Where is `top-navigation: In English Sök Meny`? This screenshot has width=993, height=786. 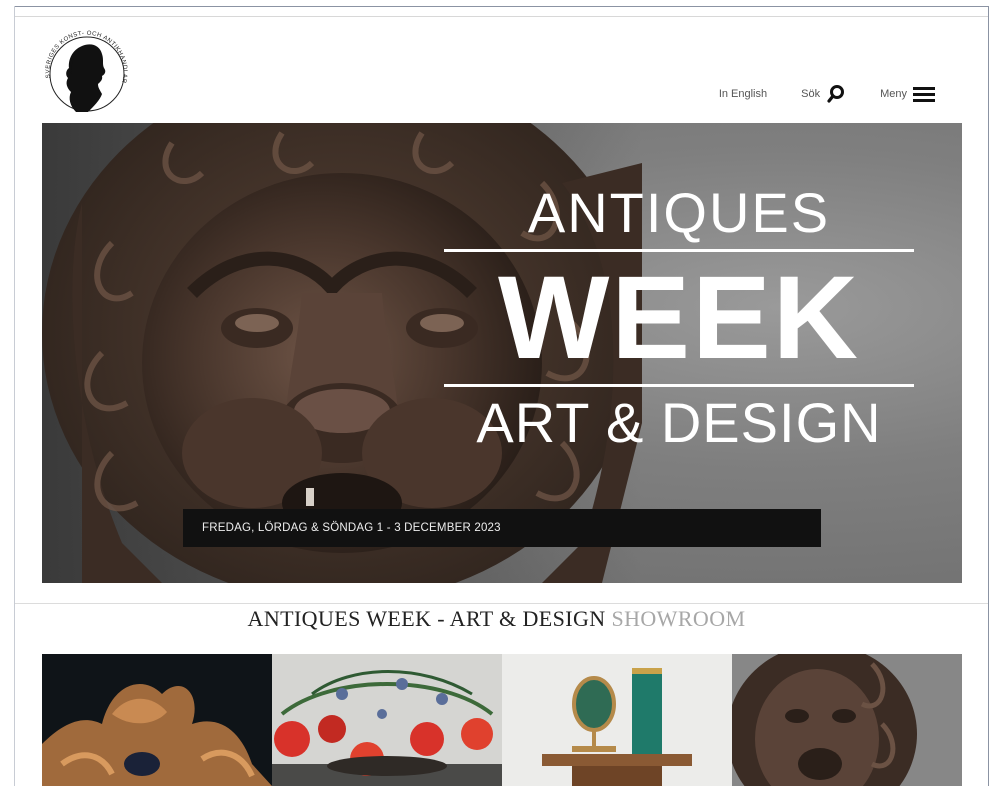
top-navigation: In English Sök Meny is located at coordinates (827, 94).